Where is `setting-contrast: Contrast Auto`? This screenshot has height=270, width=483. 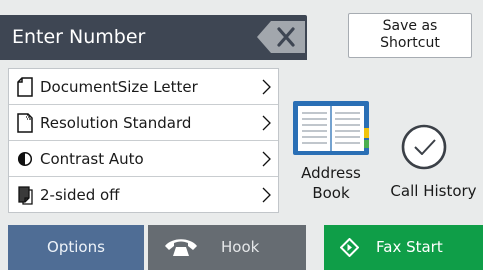 setting-contrast: Contrast Auto is located at coordinates (143, 159).